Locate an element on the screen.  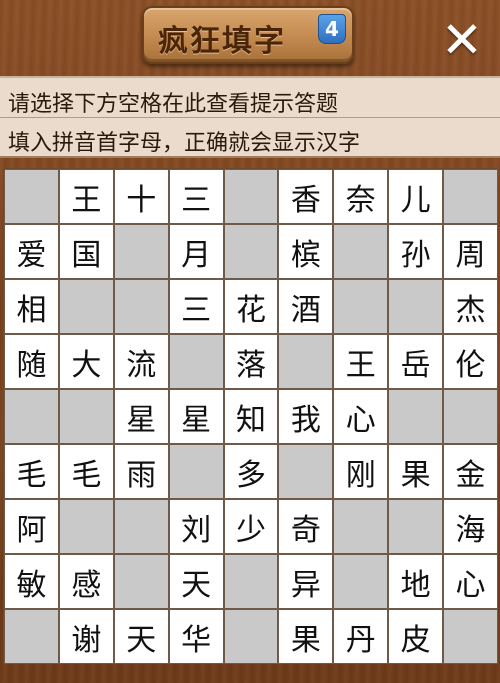
grid-cell: 孙 is located at coordinates (415, 251).